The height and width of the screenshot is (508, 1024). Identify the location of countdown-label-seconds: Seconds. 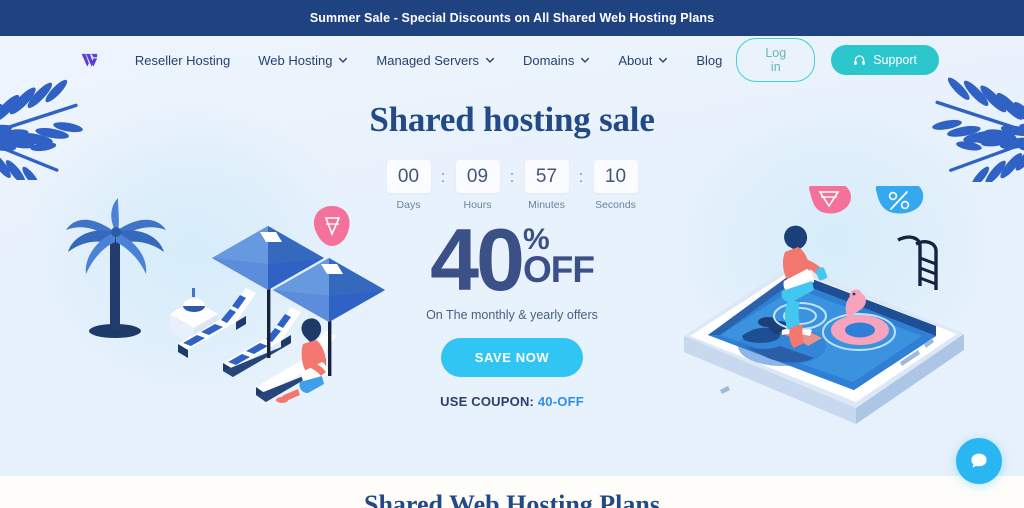
(615, 205).